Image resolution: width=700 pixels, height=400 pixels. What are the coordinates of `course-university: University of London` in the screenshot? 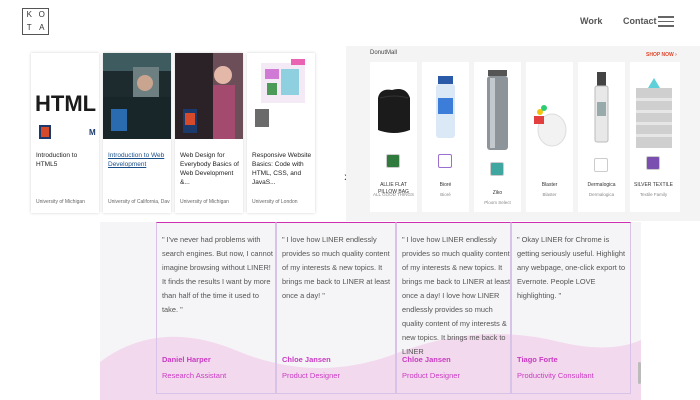 It's located at (275, 202).